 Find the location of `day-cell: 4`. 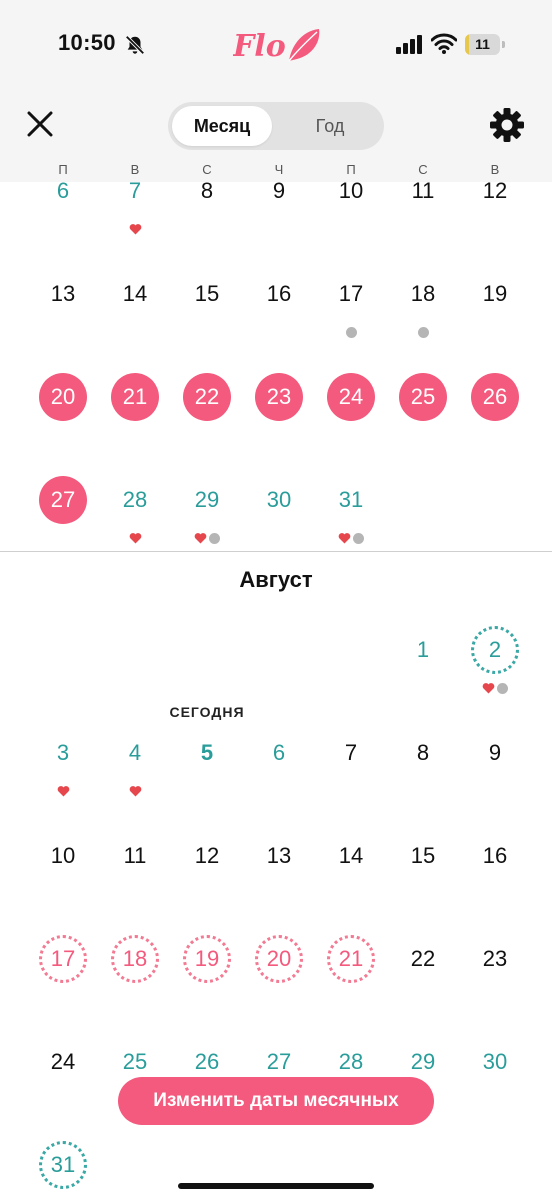

day-cell: 4 is located at coordinates (135, 753).